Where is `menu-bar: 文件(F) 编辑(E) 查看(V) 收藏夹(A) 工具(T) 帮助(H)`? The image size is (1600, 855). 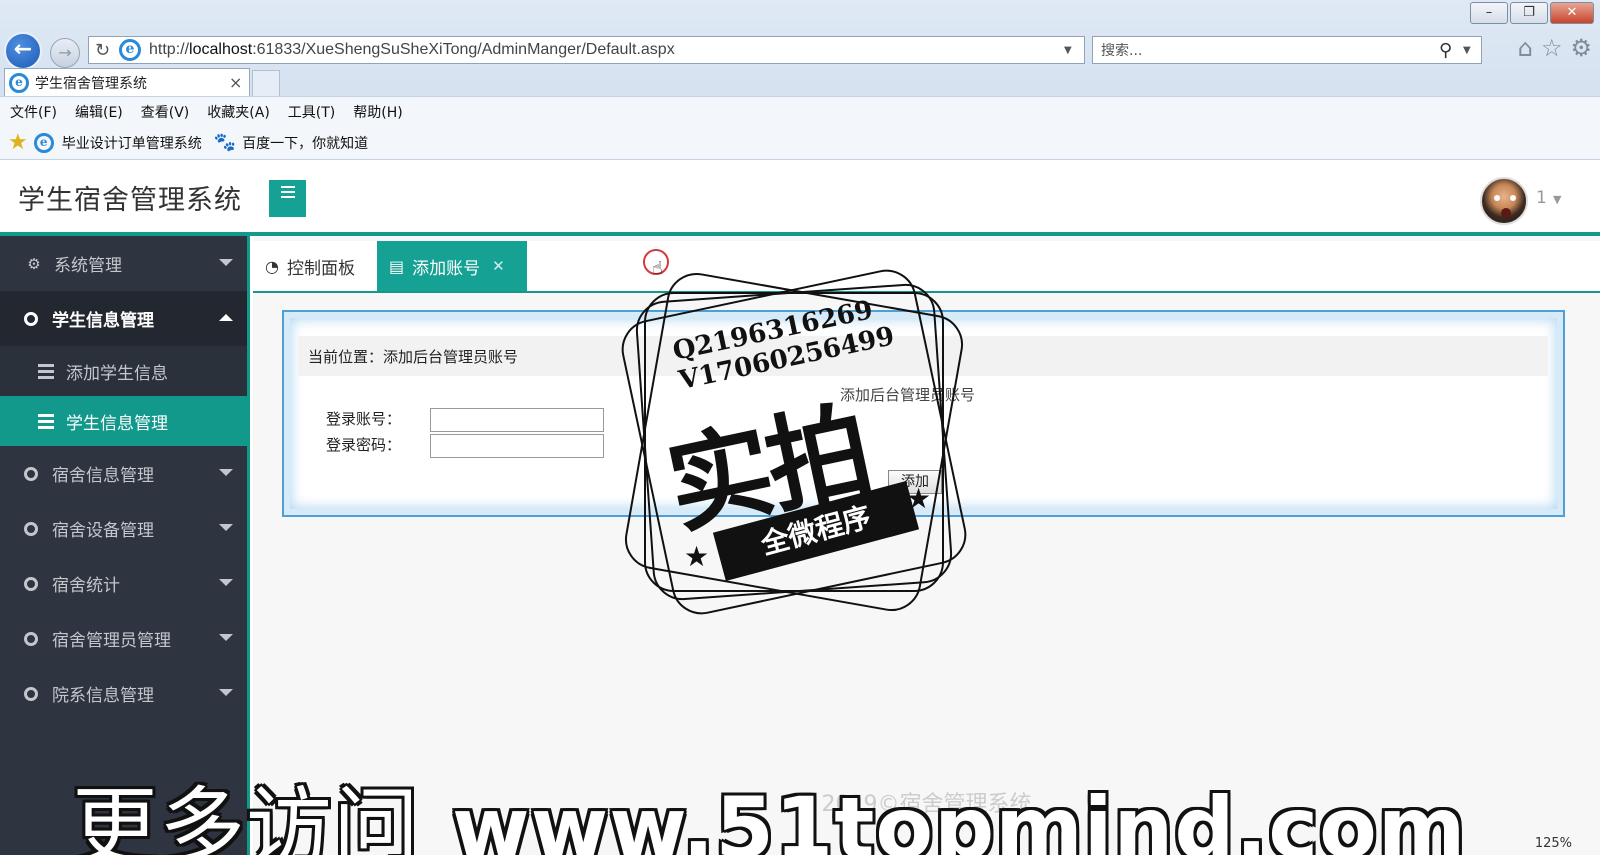
menu-bar: 文件(F) 编辑(E) 查看(V) 收藏夹(A) 工具(T) 帮助(H) is located at coordinates (800, 111).